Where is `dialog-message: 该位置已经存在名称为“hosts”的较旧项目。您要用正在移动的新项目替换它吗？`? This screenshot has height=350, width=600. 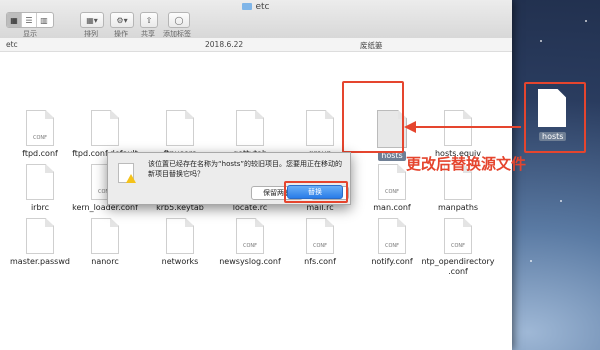
dialog-message: 该位置已经存在名称为“hosts”的较旧项目。您要用正在移动的新项目替换它吗？ is located at coordinates (245, 169).